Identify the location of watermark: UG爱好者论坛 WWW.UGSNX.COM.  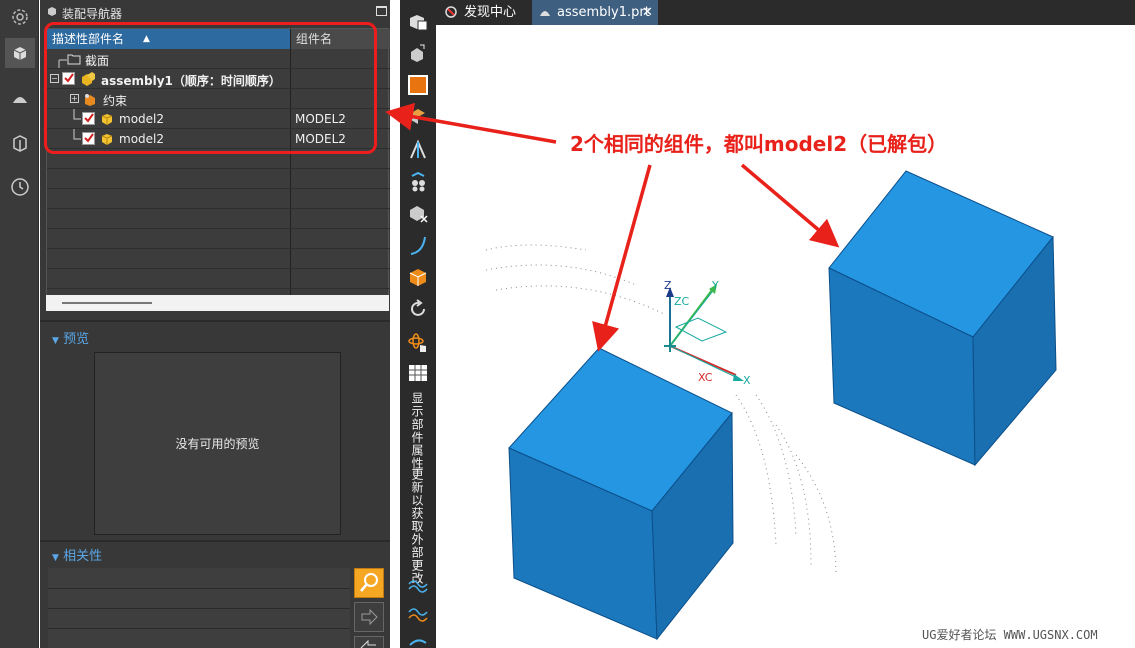
(1010, 635).